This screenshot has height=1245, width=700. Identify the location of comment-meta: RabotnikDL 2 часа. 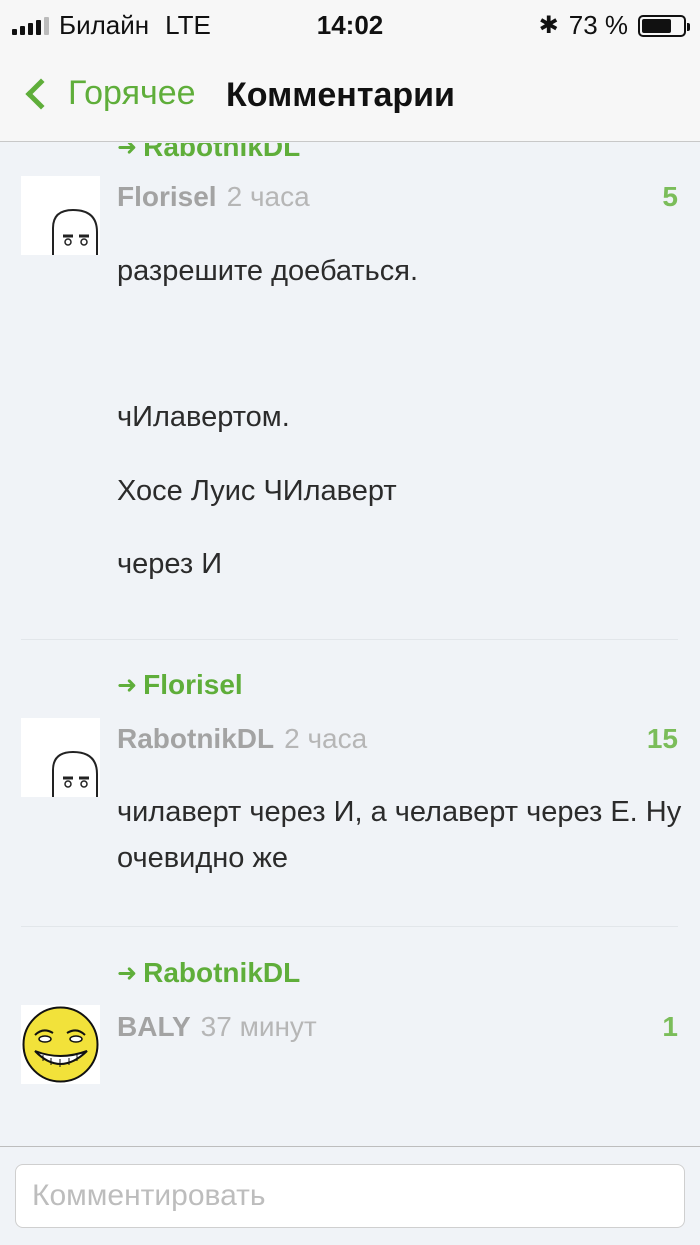
(242, 739).